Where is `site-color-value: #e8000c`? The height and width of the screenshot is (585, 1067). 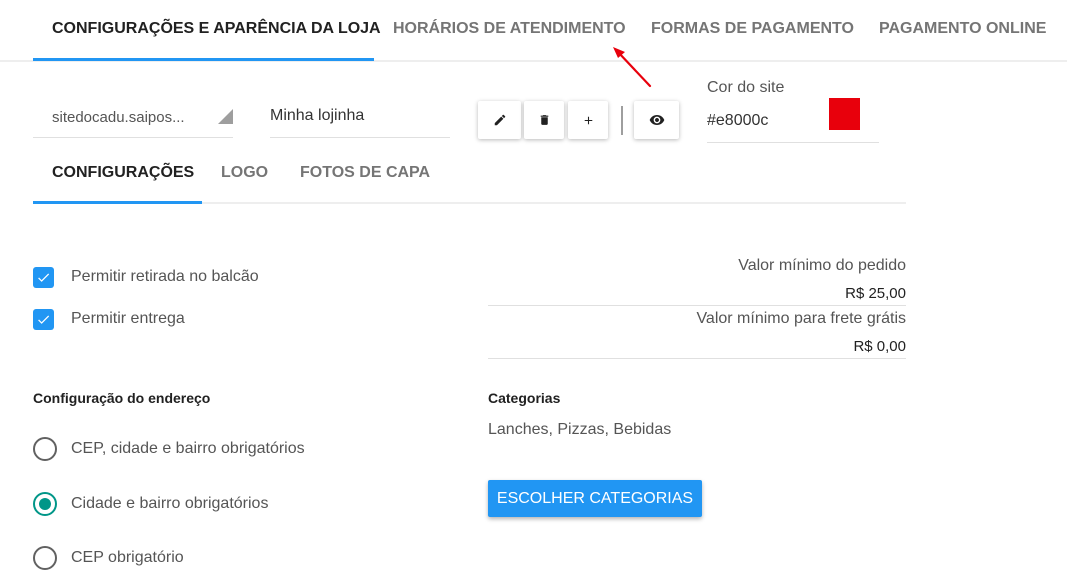 site-color-value: #e8000c is located at coordinates (738, 120).